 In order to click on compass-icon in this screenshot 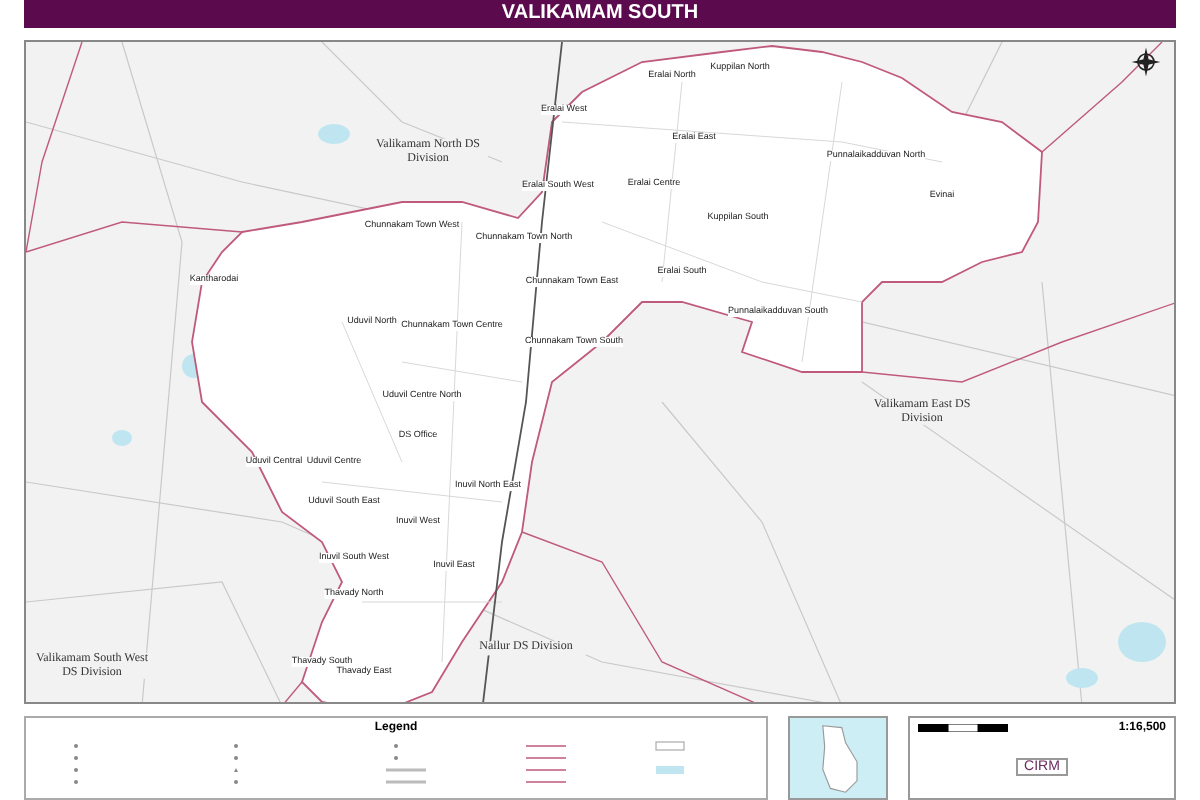, I will do `click(1146, 62)`.